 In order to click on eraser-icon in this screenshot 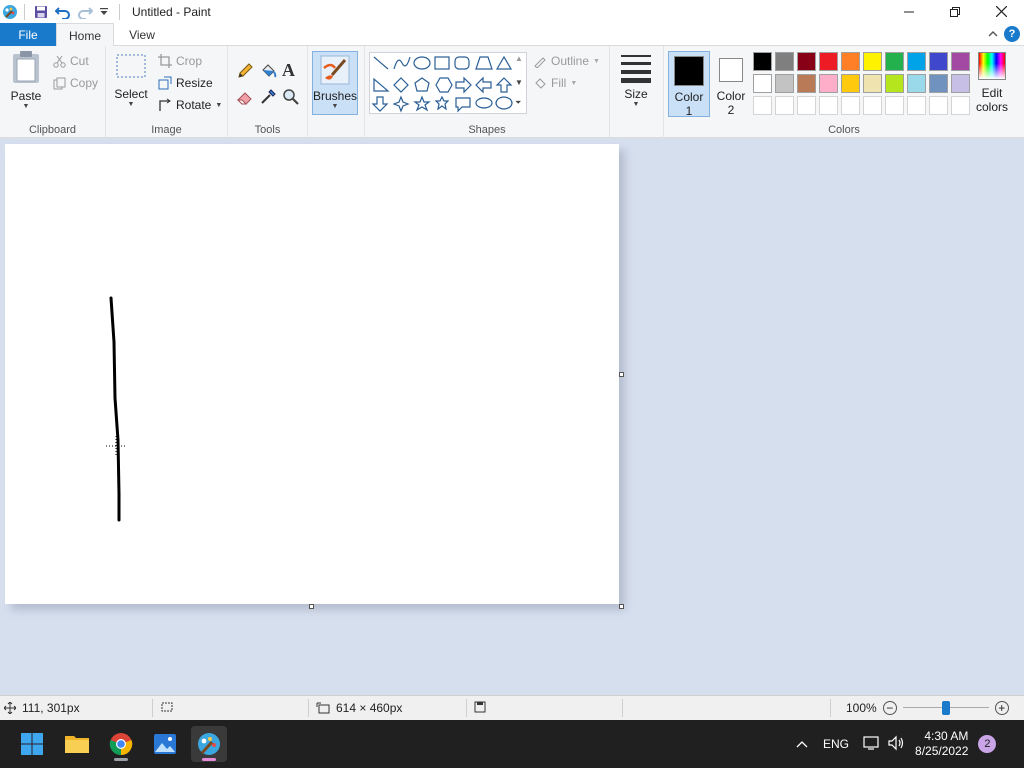, I will do `click(245, 97)`.